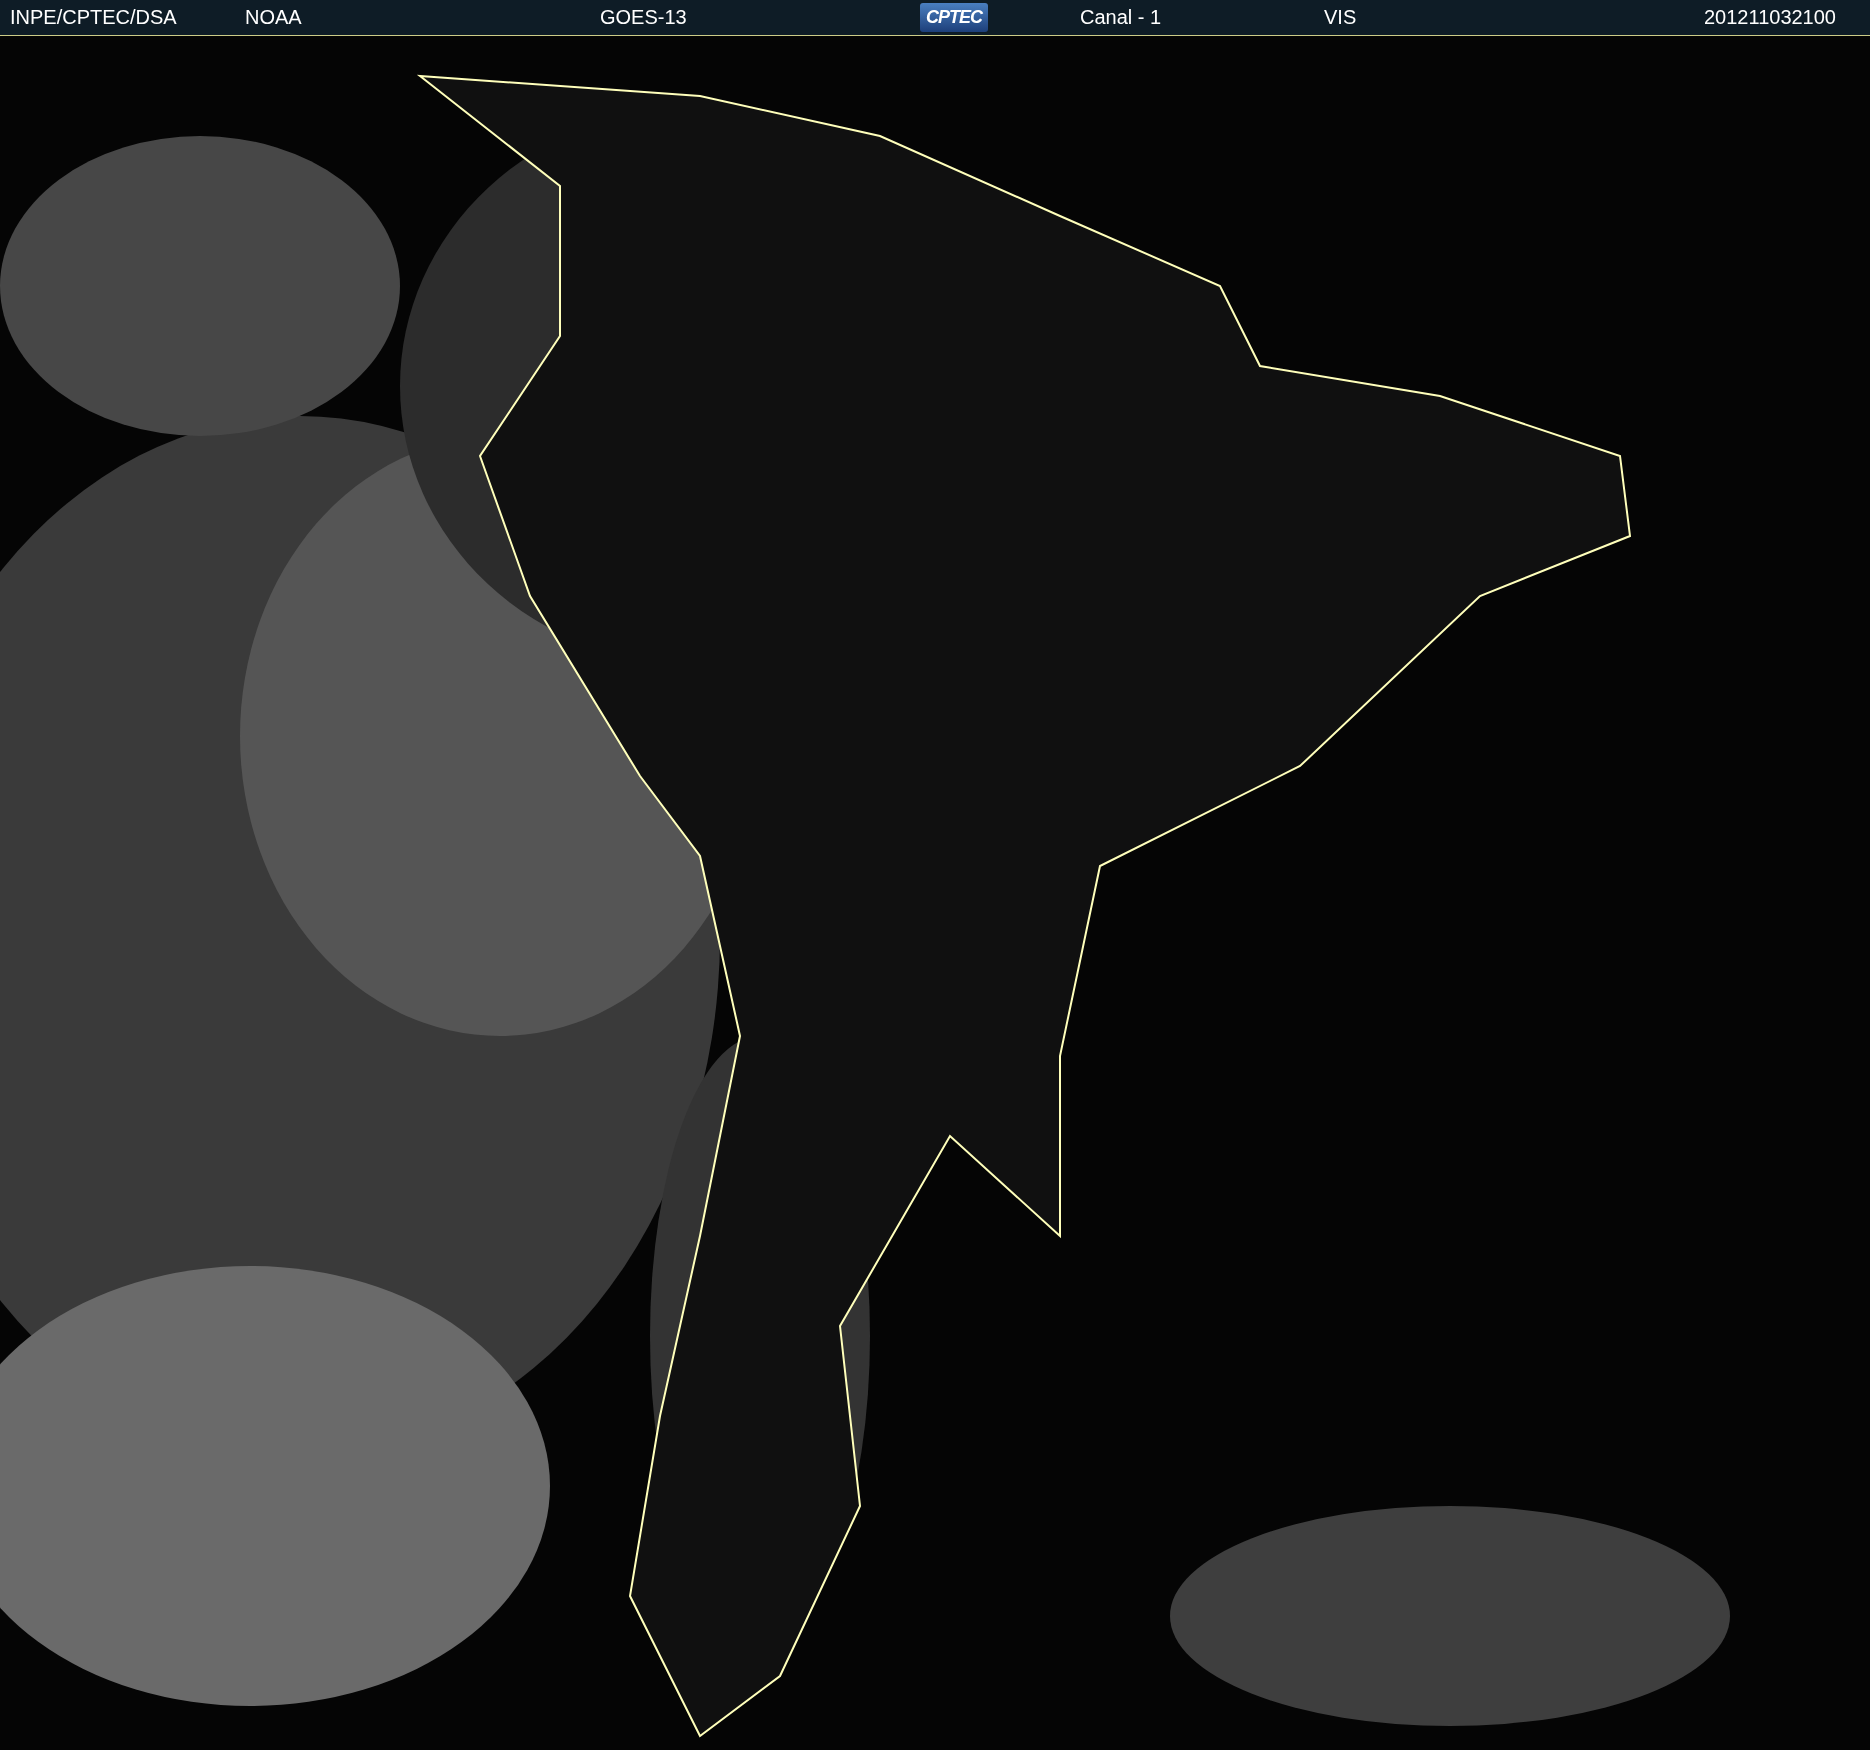 The width and height of the screenshot is (1870, 1750). What do you see at coordinates (1340, 17) in the screenshot?
I see `band-label: VIS` at bounding box center [1340, 17].